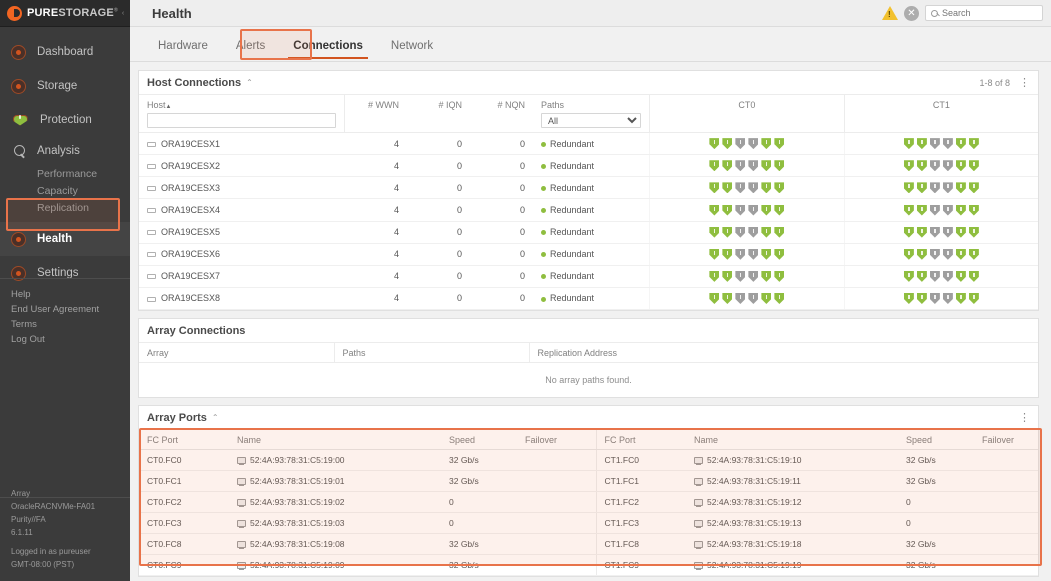 This screenshot has width=1051, height=581. What do you see at coordinates (237, 353) in the screenshot?
I see `column-array: Array` at bounding box center [237, 353].